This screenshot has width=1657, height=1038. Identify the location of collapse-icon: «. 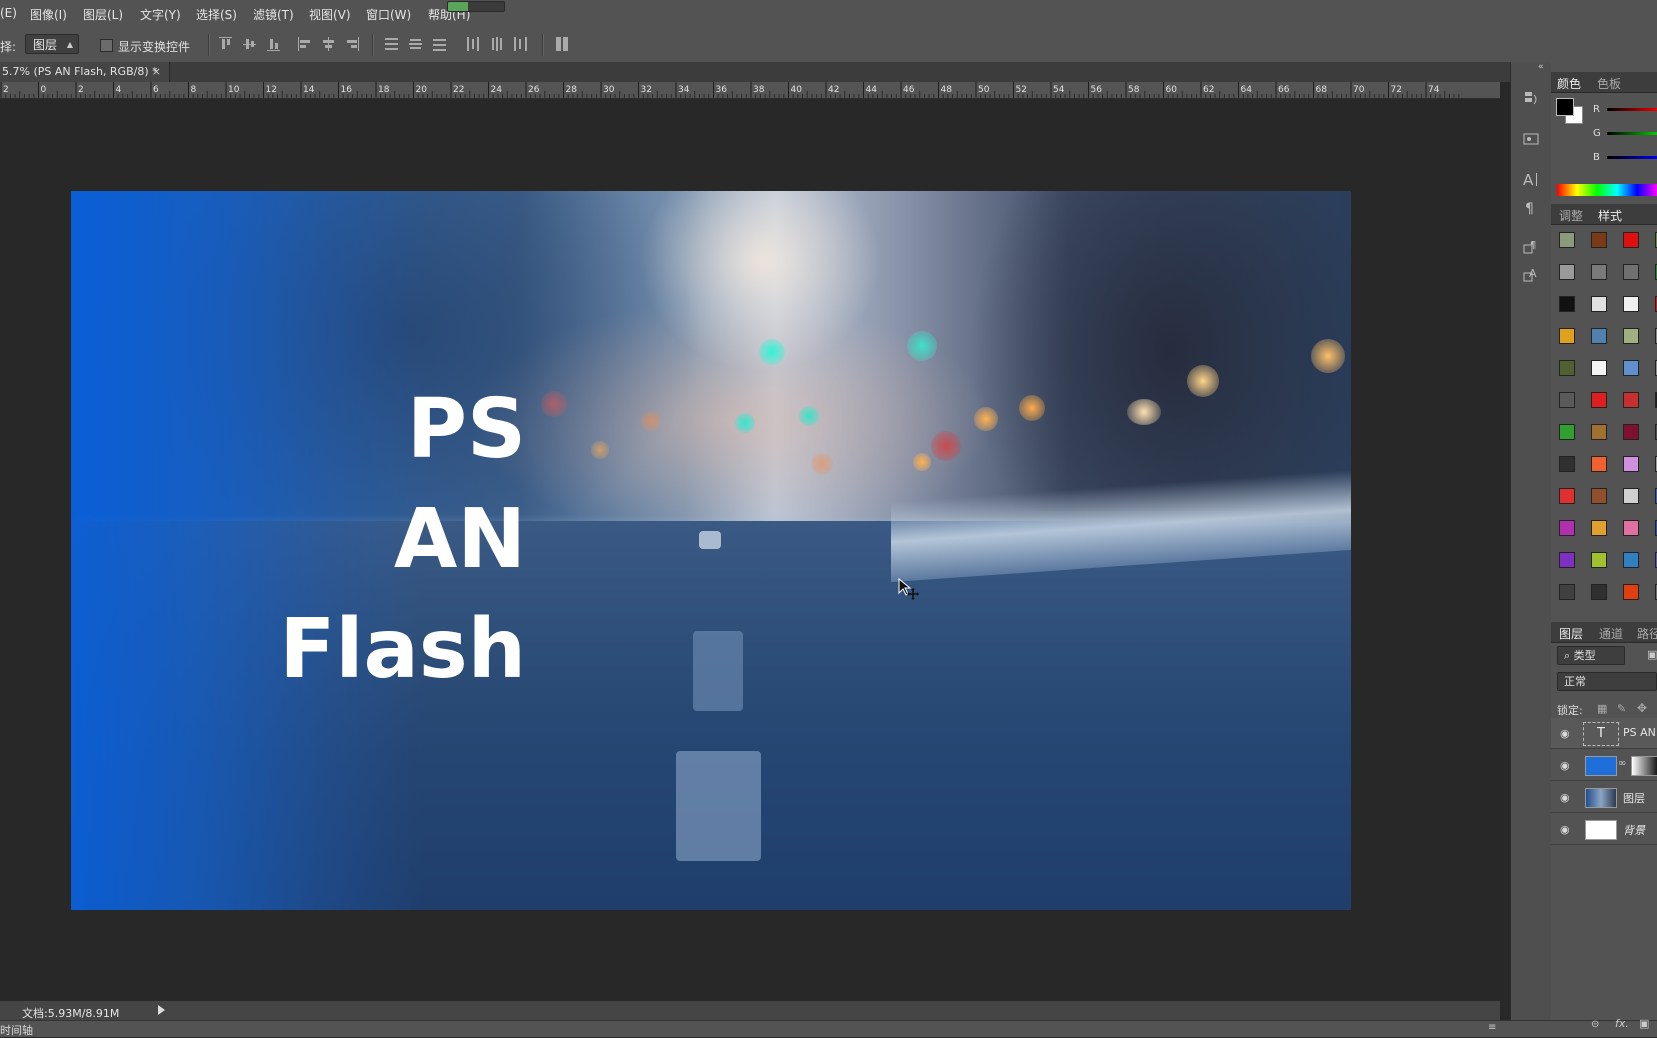
(1541, 67).